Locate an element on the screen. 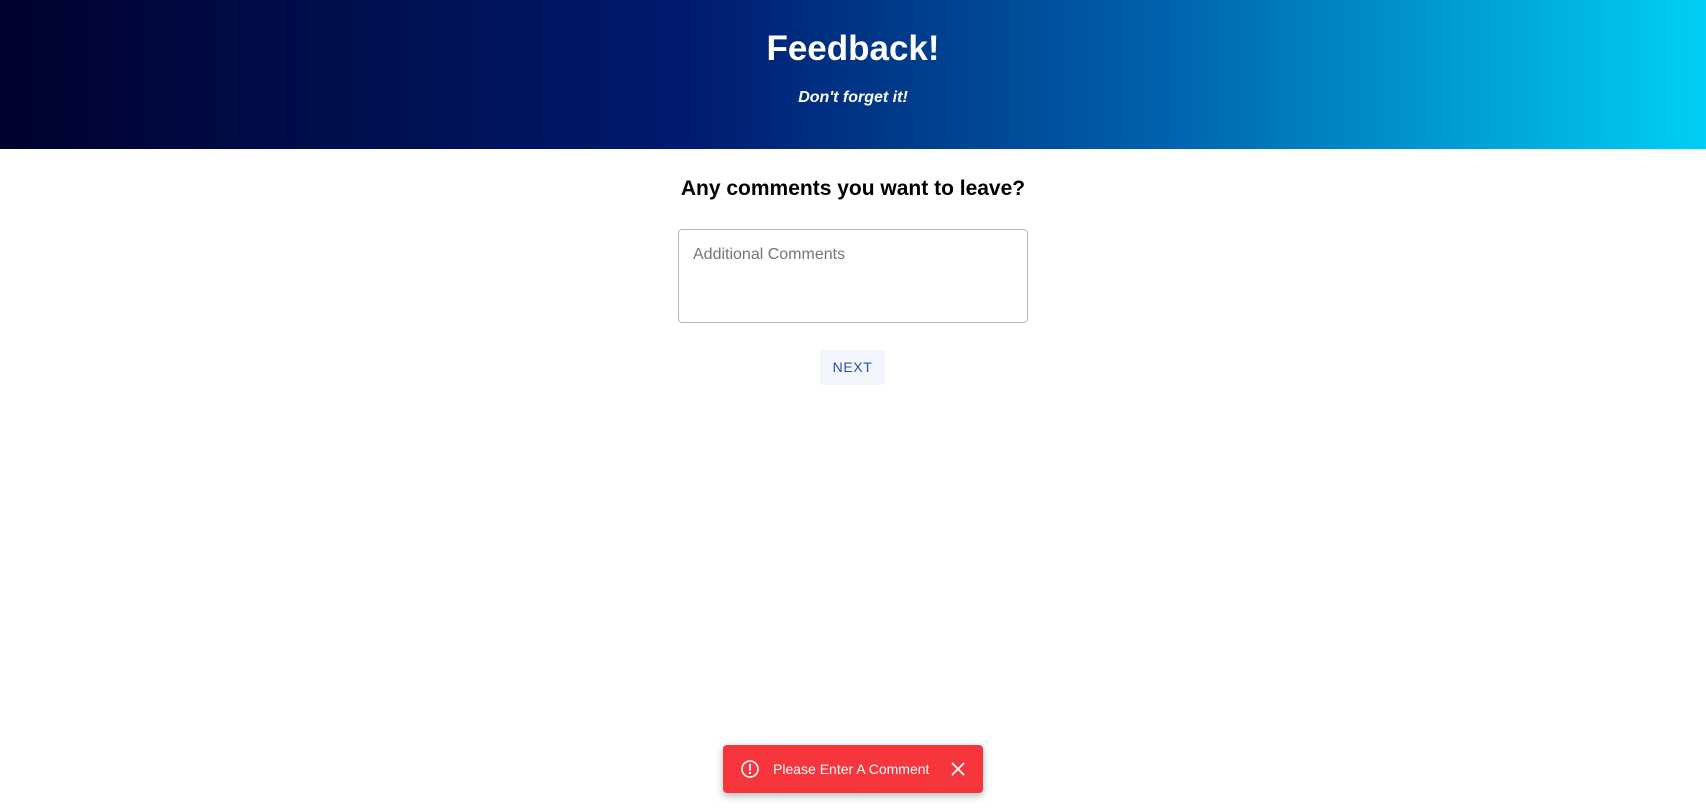 The width and height of the screenshot is (1706, 808). error-outline-icon is located at coordinates (750, 769).